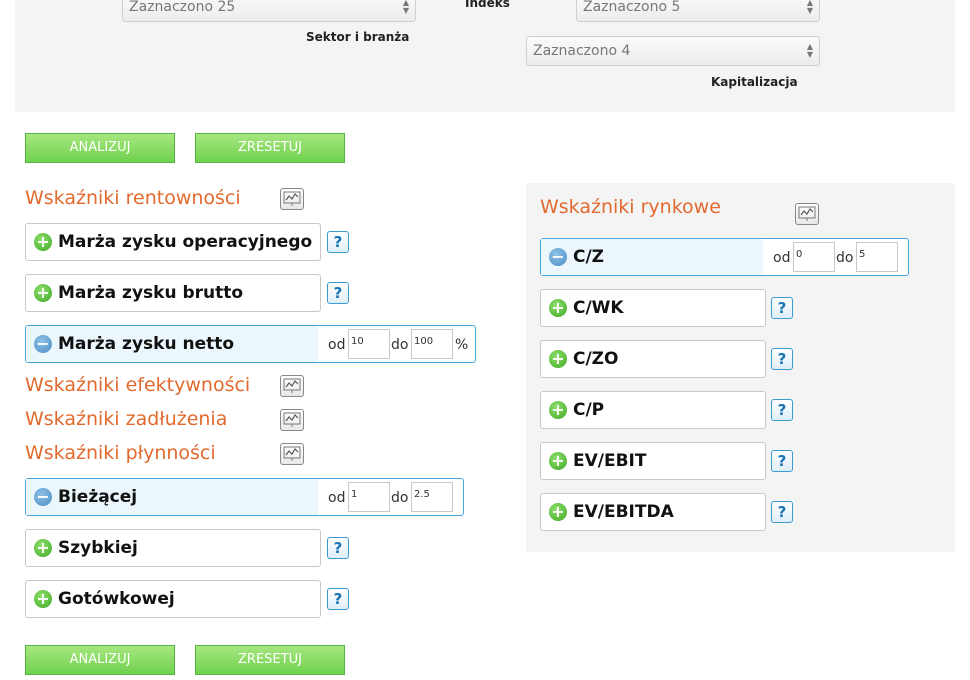 Image resolution: width=970 pixels, height=680 pixels. Describe the element at coordinates (653, 308) in the screenshot. I see `indicator-row-pbv: + C/WK` at that location.